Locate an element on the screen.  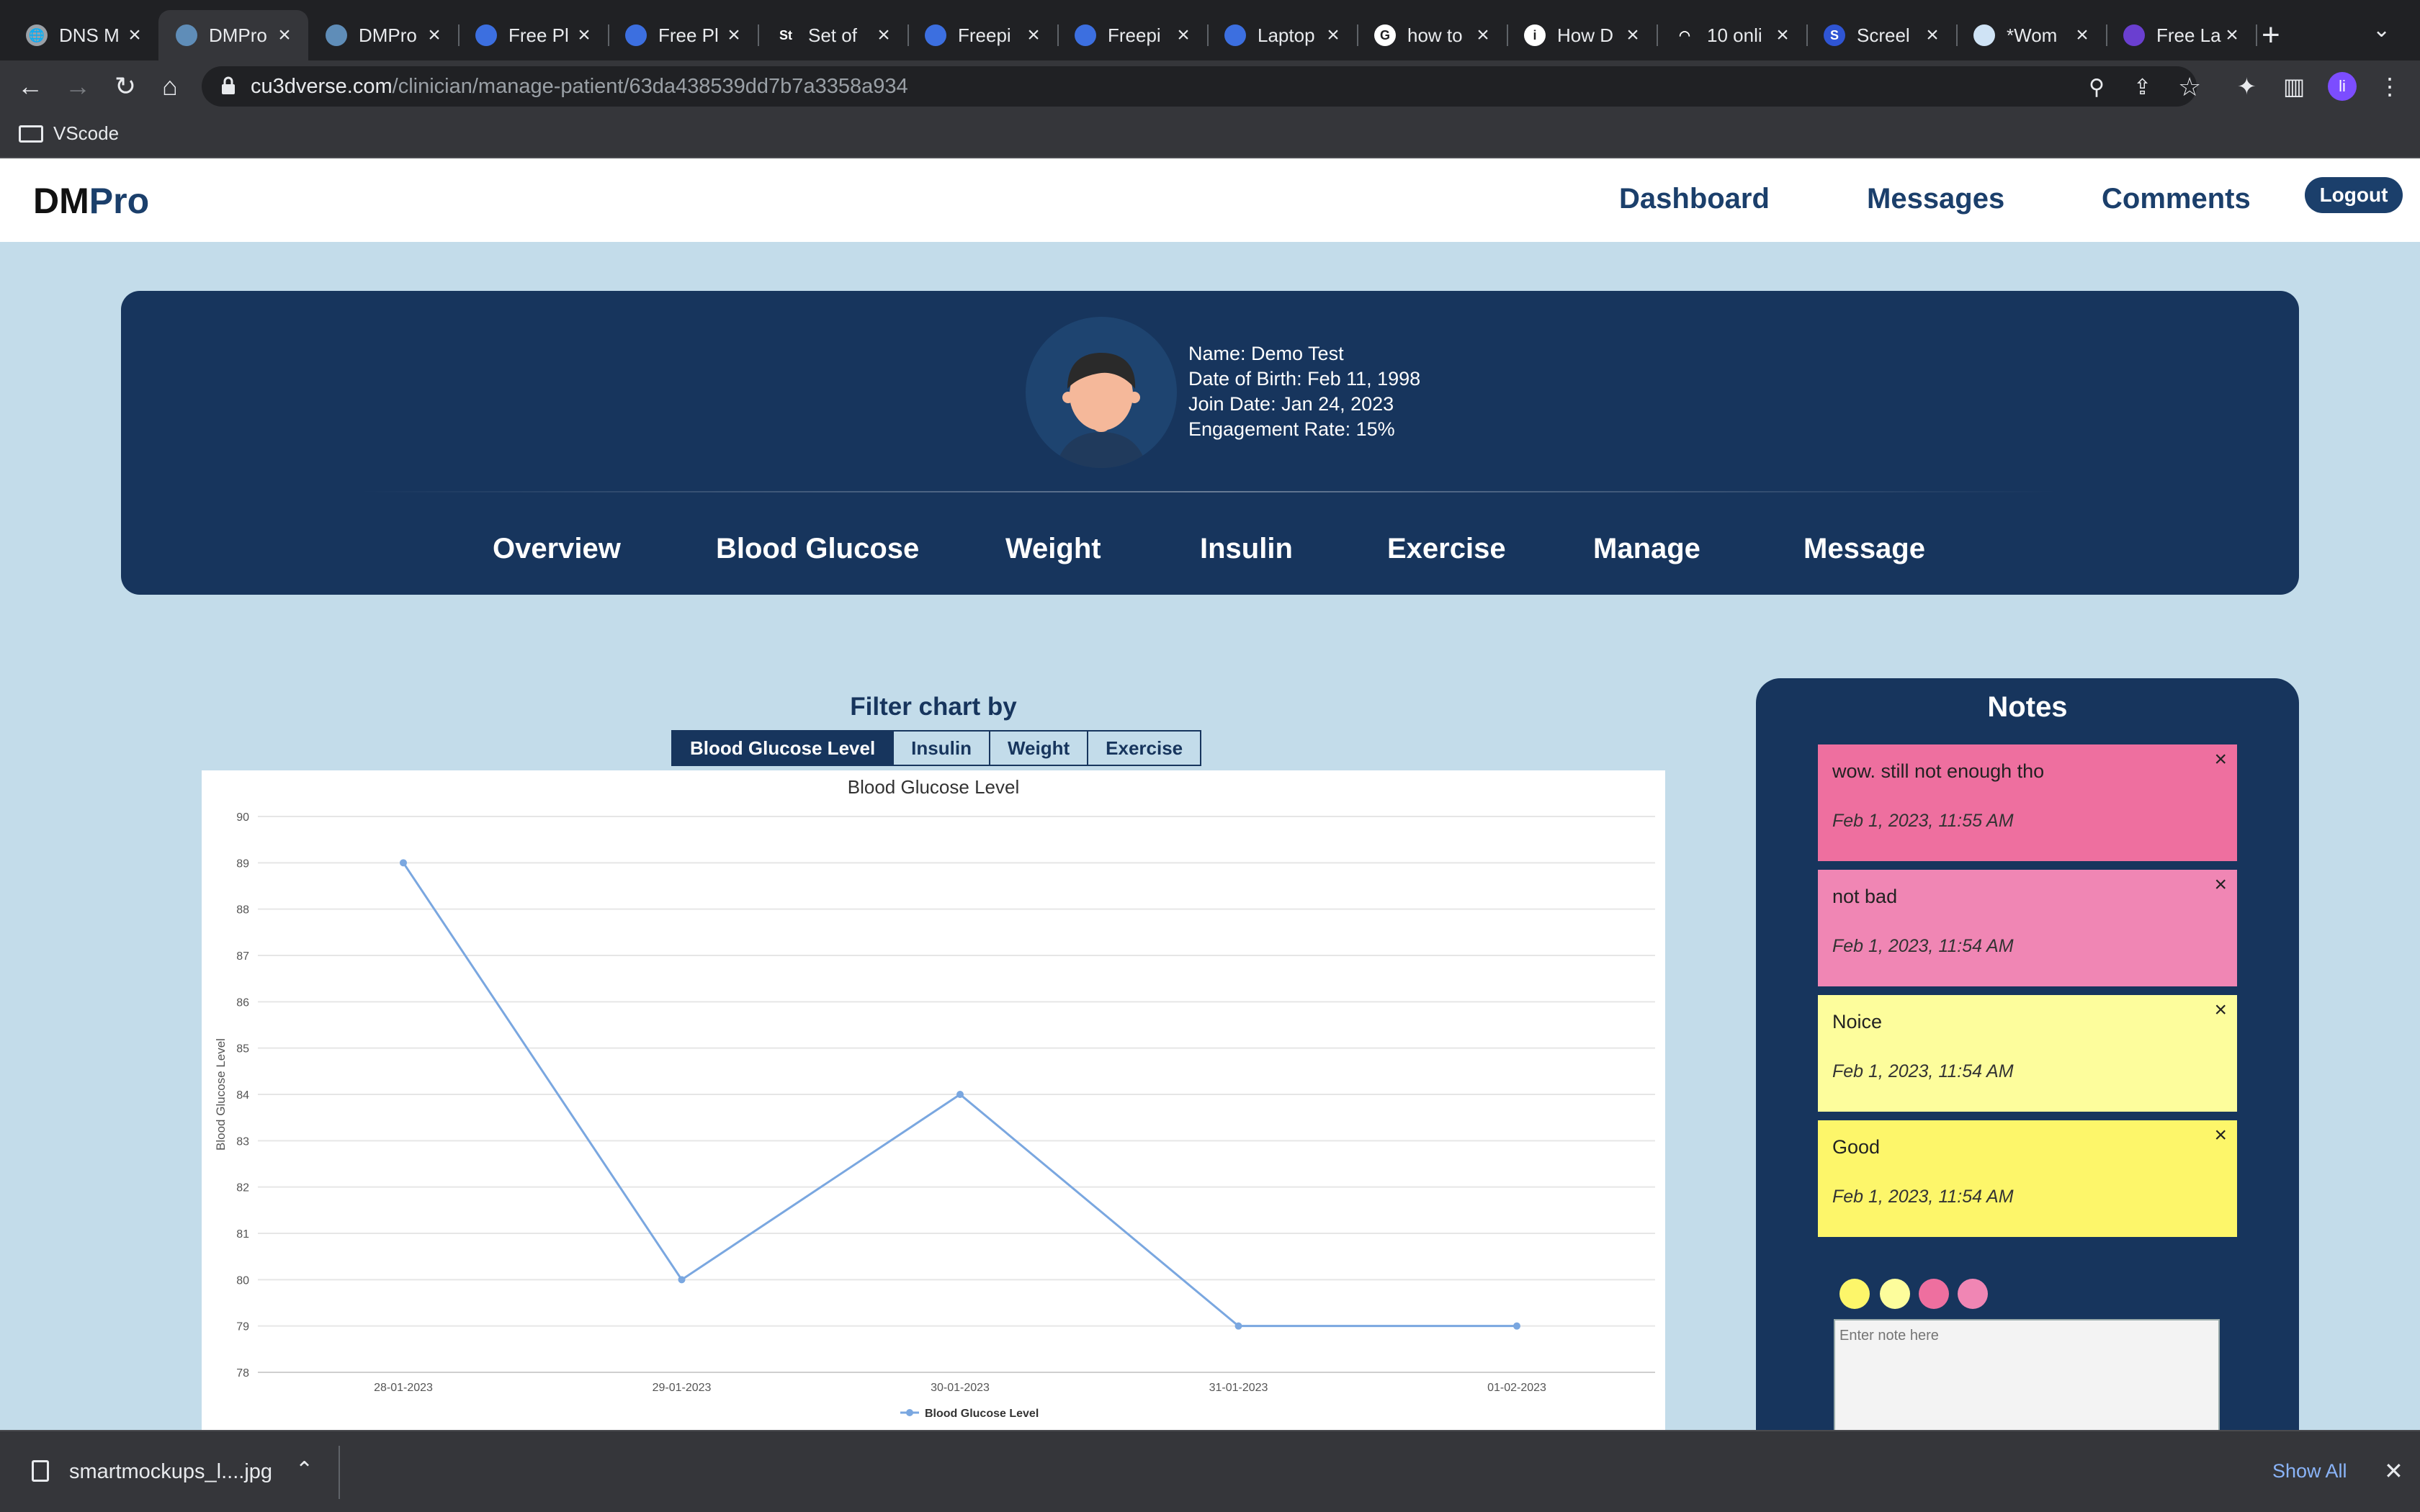
nav-comments: Comments is located at coordinates (2176, 199).